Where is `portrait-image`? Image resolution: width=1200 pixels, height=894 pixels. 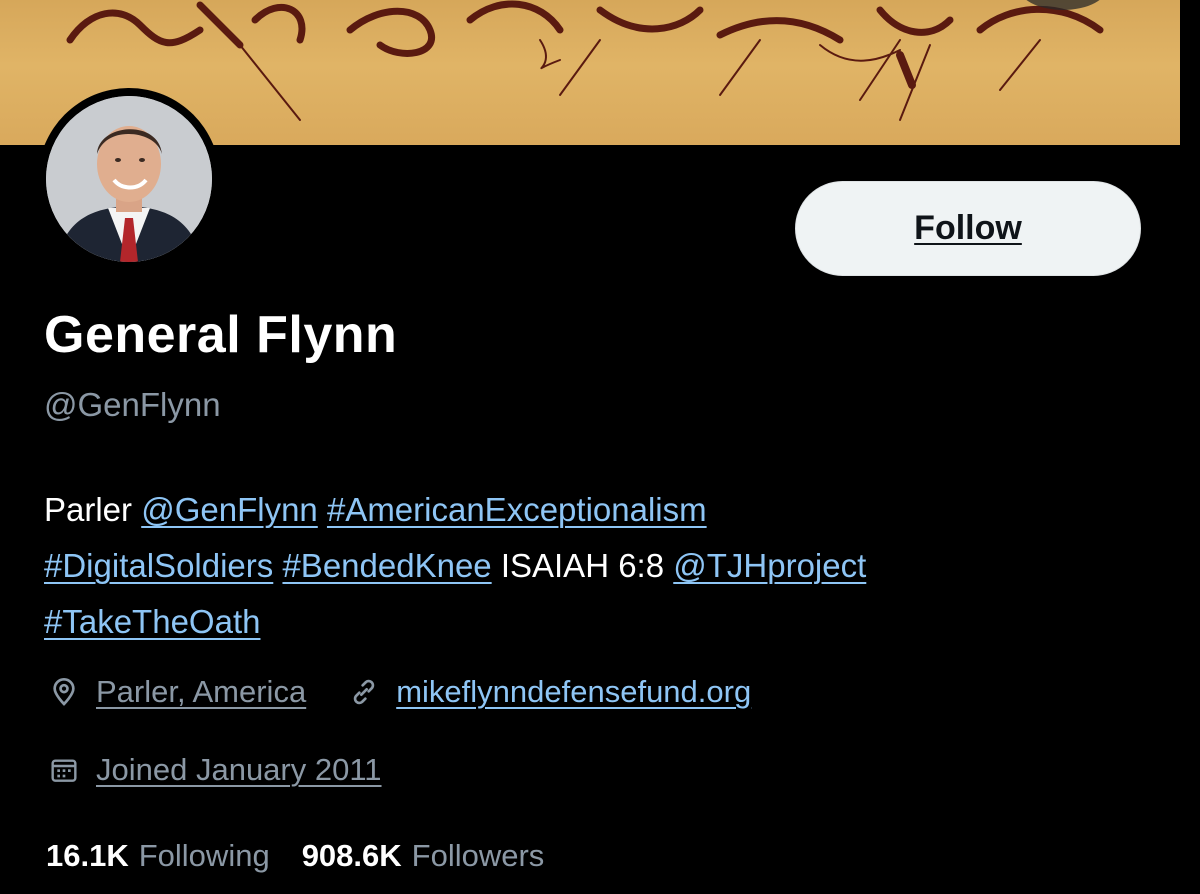 portrait-image is located at coordinates (129, 179).